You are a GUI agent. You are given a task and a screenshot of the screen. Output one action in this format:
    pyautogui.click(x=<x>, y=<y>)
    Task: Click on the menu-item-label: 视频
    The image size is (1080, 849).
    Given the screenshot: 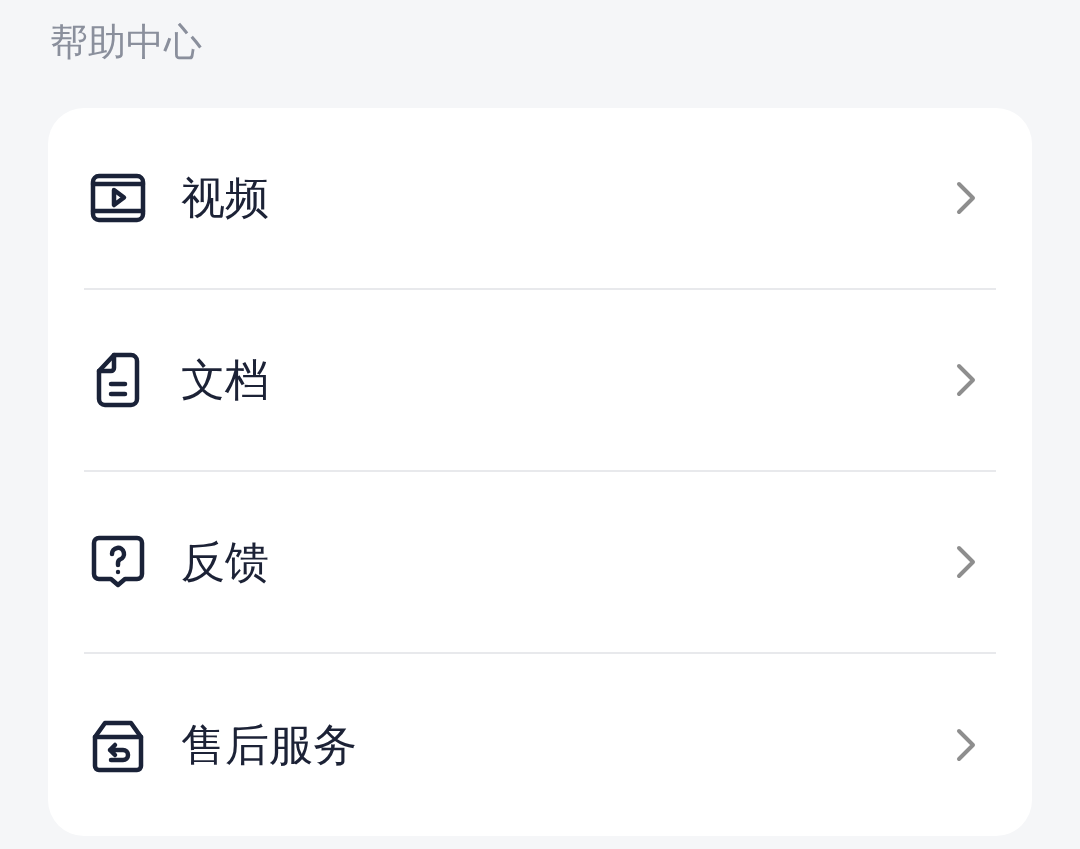 What is the action you would take?
    pyautogui.click(x=225, y=198)
    